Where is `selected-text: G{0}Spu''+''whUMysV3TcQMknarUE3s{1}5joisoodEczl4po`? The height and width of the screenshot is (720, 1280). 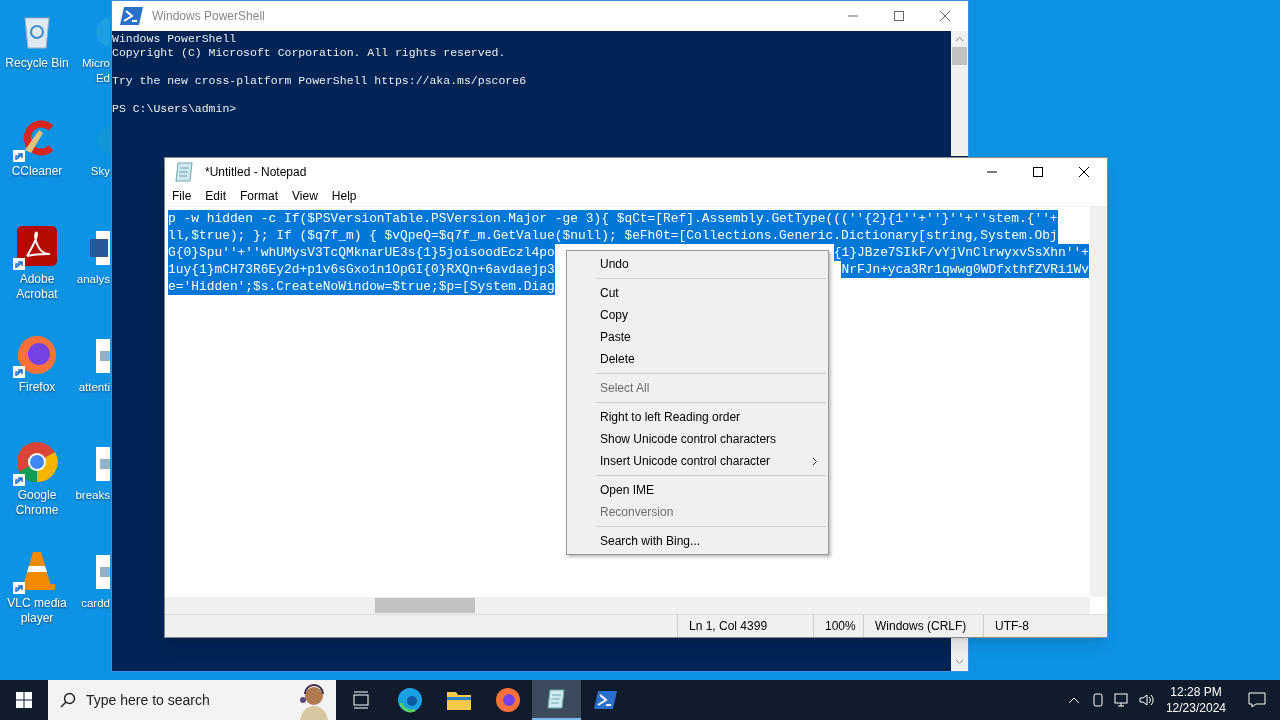
selected-text: G{0}Spu''+''whUMysV3TcQMknarUE3s{1}5joisoodEczl4po is located at coordinates (361, 252).